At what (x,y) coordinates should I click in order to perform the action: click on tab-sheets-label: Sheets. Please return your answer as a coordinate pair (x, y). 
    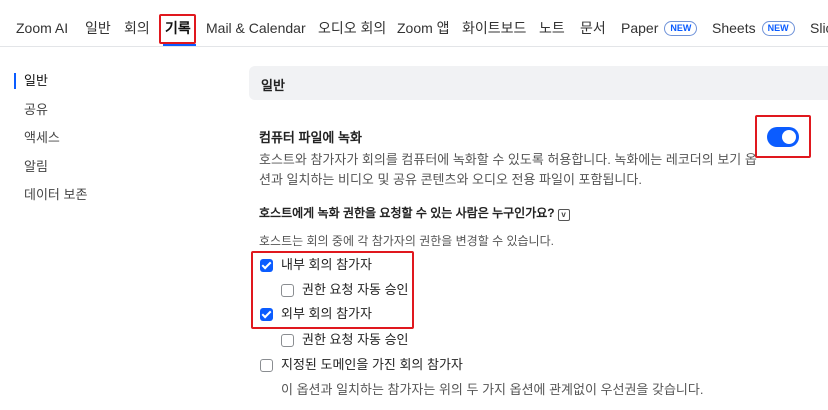
    Looking at the image, I should click on (734, 28).